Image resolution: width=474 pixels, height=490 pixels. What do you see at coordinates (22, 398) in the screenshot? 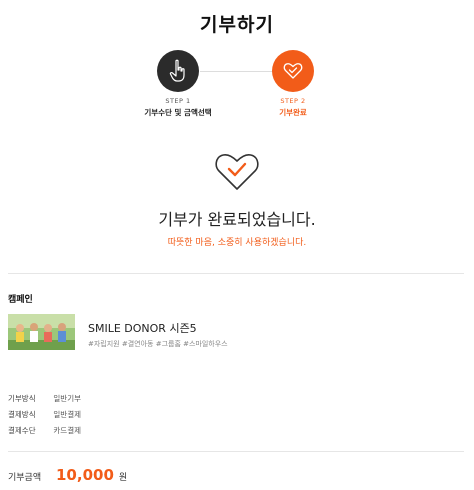
I see `detail-key: 기부방식` at bounding box center [22, 398].